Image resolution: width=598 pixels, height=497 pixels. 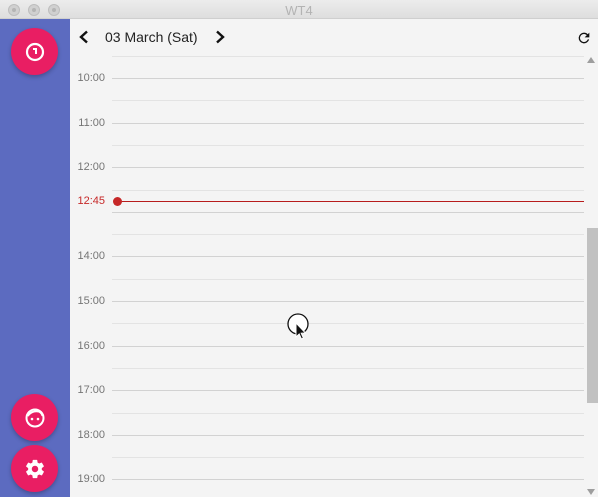 I want to click on current-time-label: 12:45, so click(x=91, y=200).